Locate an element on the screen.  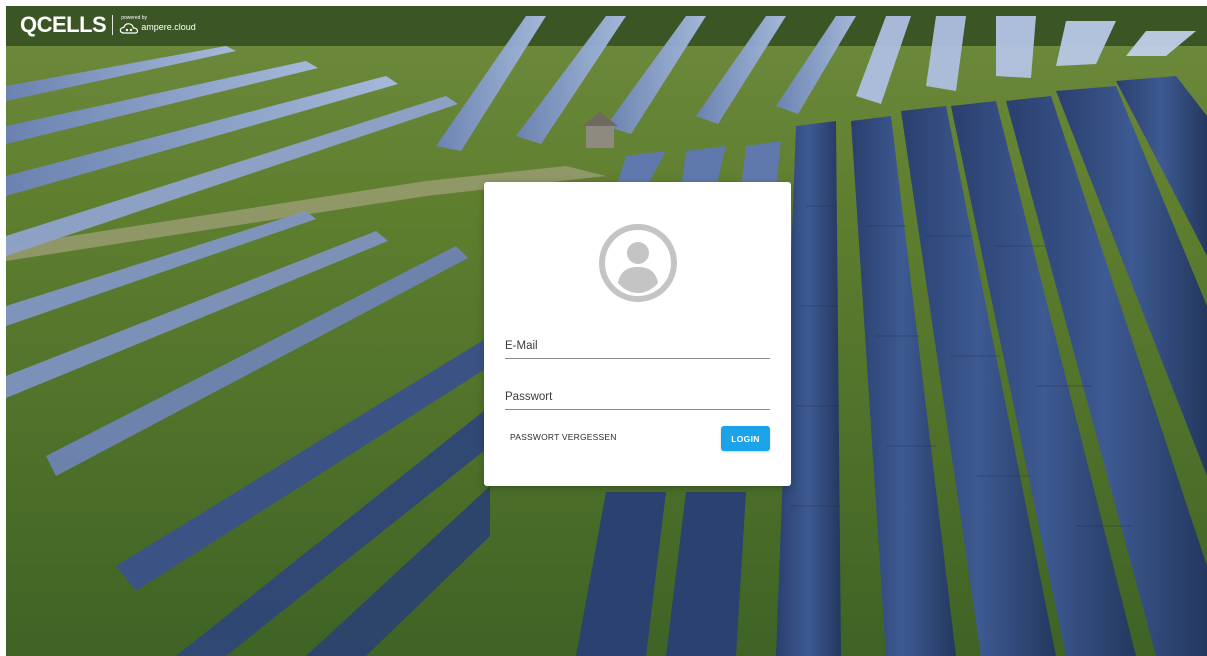
powered-by-block: powered by ampere.cloud is located at coordinates (157, 25).